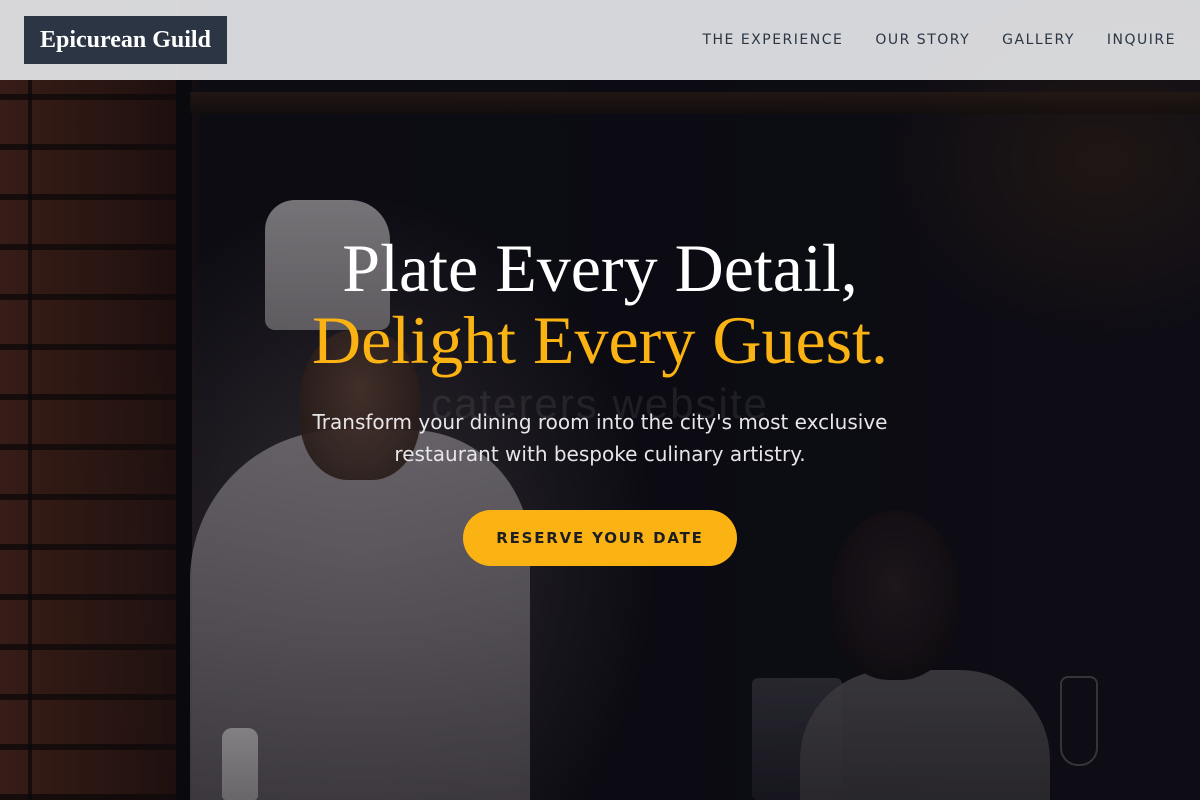  I want to click on reserve-date-button: RESERVE YOUR DATE, so click(600, 538).